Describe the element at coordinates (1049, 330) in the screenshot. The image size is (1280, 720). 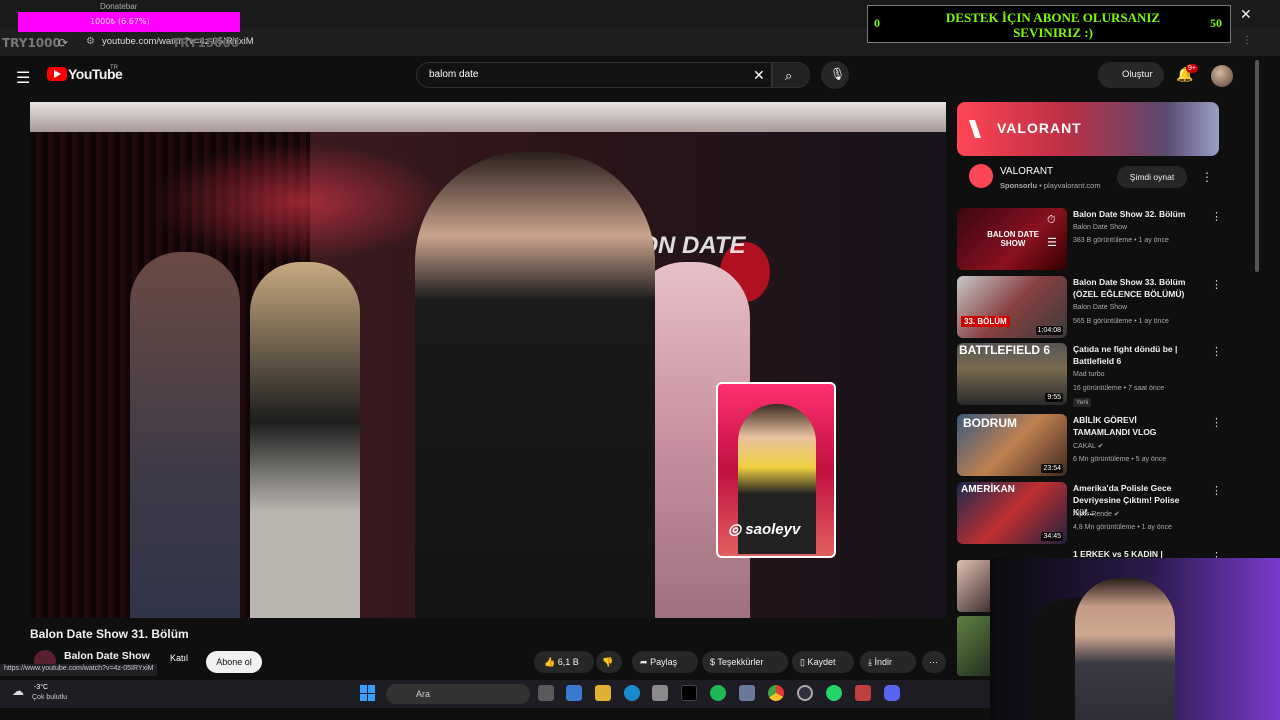
I see `video-duration: 1:04:08` at that location.